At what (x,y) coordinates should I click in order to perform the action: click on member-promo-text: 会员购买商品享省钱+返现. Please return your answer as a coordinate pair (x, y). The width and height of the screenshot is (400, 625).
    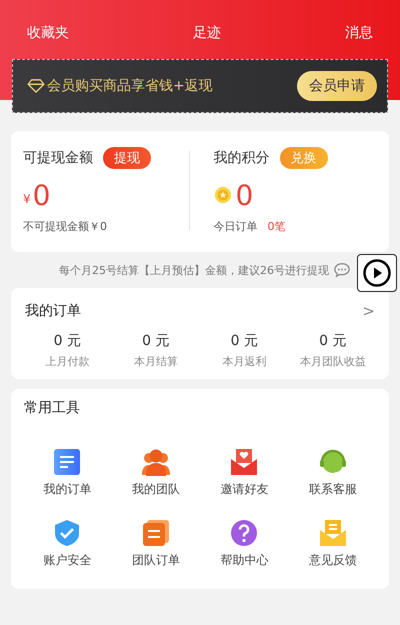
    Looking at the image, I should click on (130, 86).